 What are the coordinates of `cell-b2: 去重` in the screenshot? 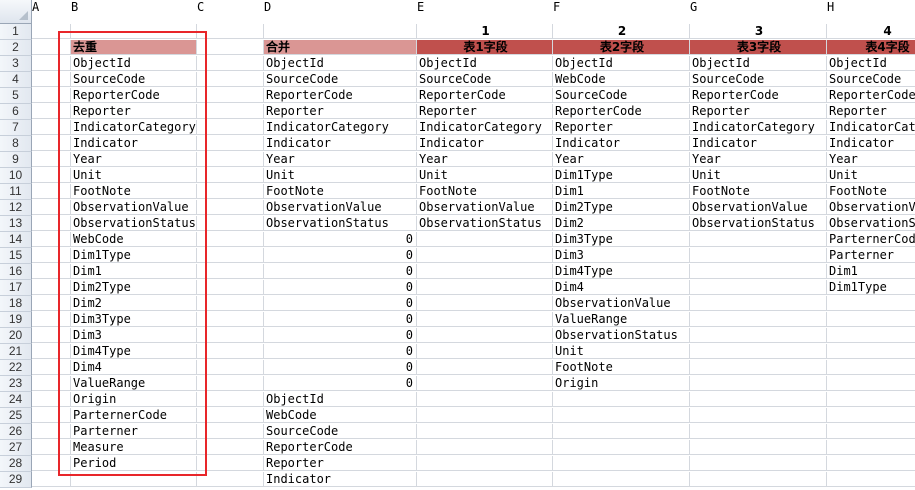 It's located at (134, 47).